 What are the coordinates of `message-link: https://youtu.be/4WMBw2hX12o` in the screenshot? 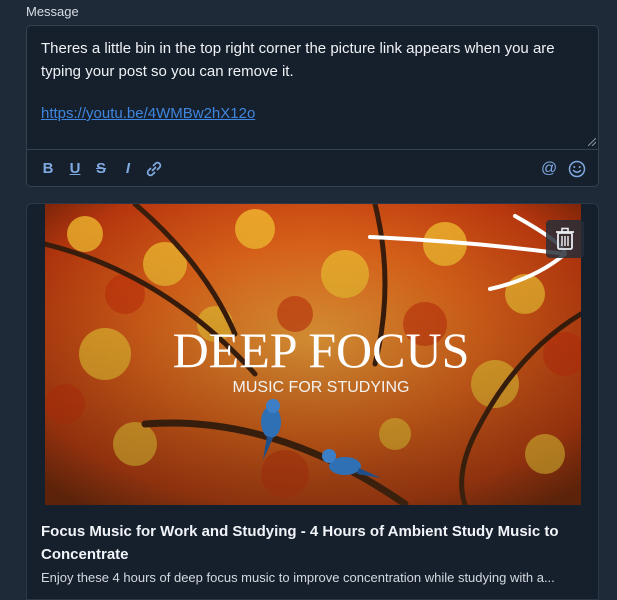 It's located at (148, 113).